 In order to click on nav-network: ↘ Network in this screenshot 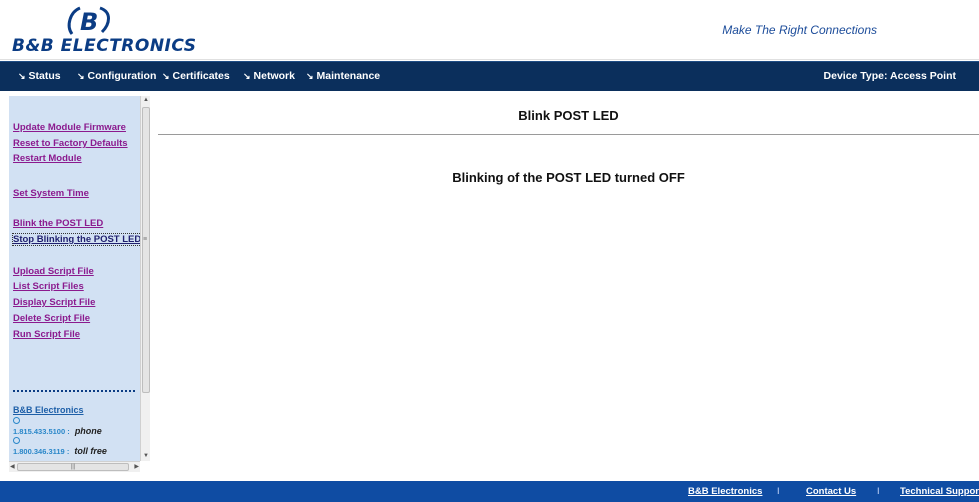, I will do `click(269, 76)`.